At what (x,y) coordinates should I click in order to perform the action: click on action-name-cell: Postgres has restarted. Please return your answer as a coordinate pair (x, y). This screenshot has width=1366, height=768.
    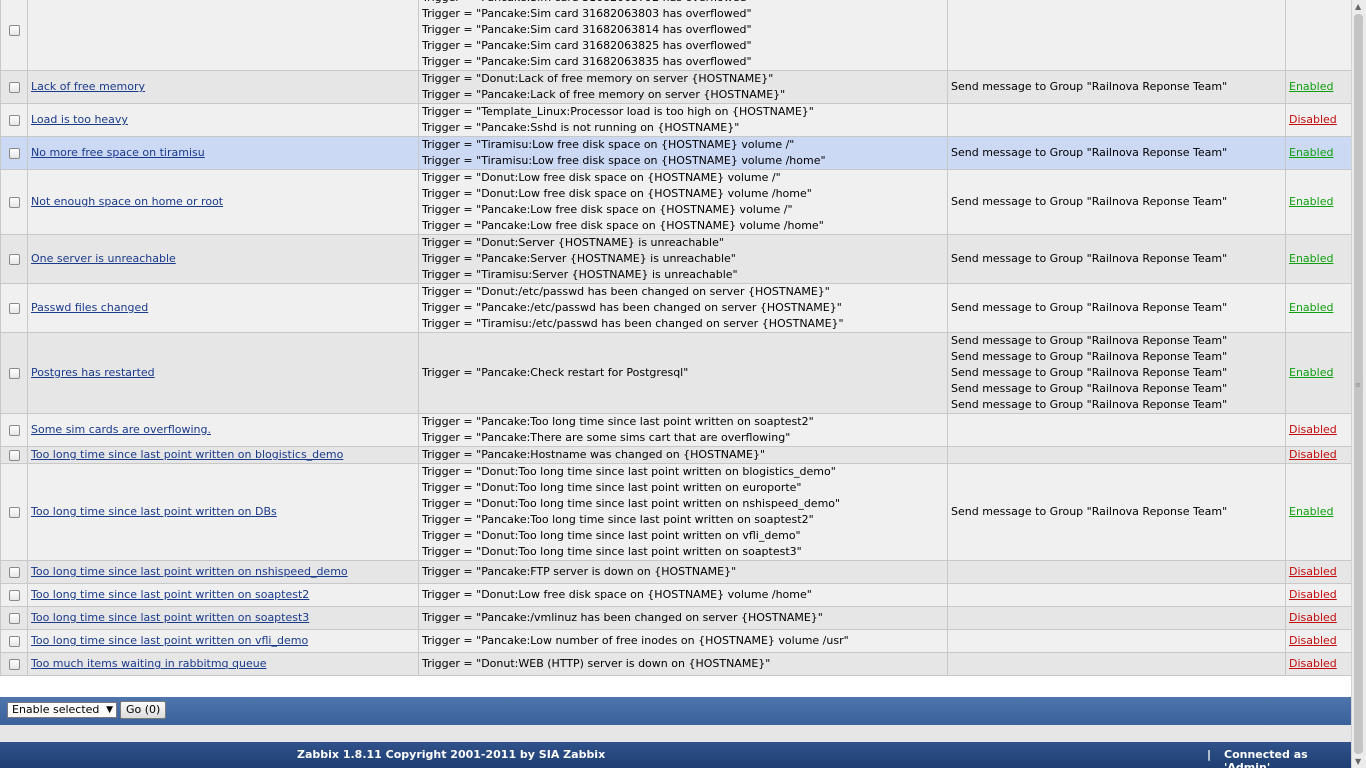
    Looking at the image, I should click on (223, 373).